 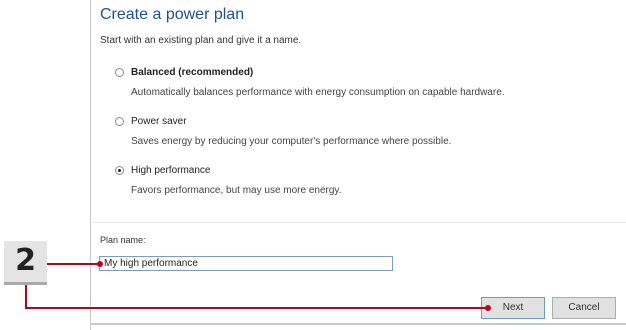 What do you see at coordinates (171, 170) in the screenshot?
I see `plan-label-high-performance: High performance` at bounding box center [171, 170].